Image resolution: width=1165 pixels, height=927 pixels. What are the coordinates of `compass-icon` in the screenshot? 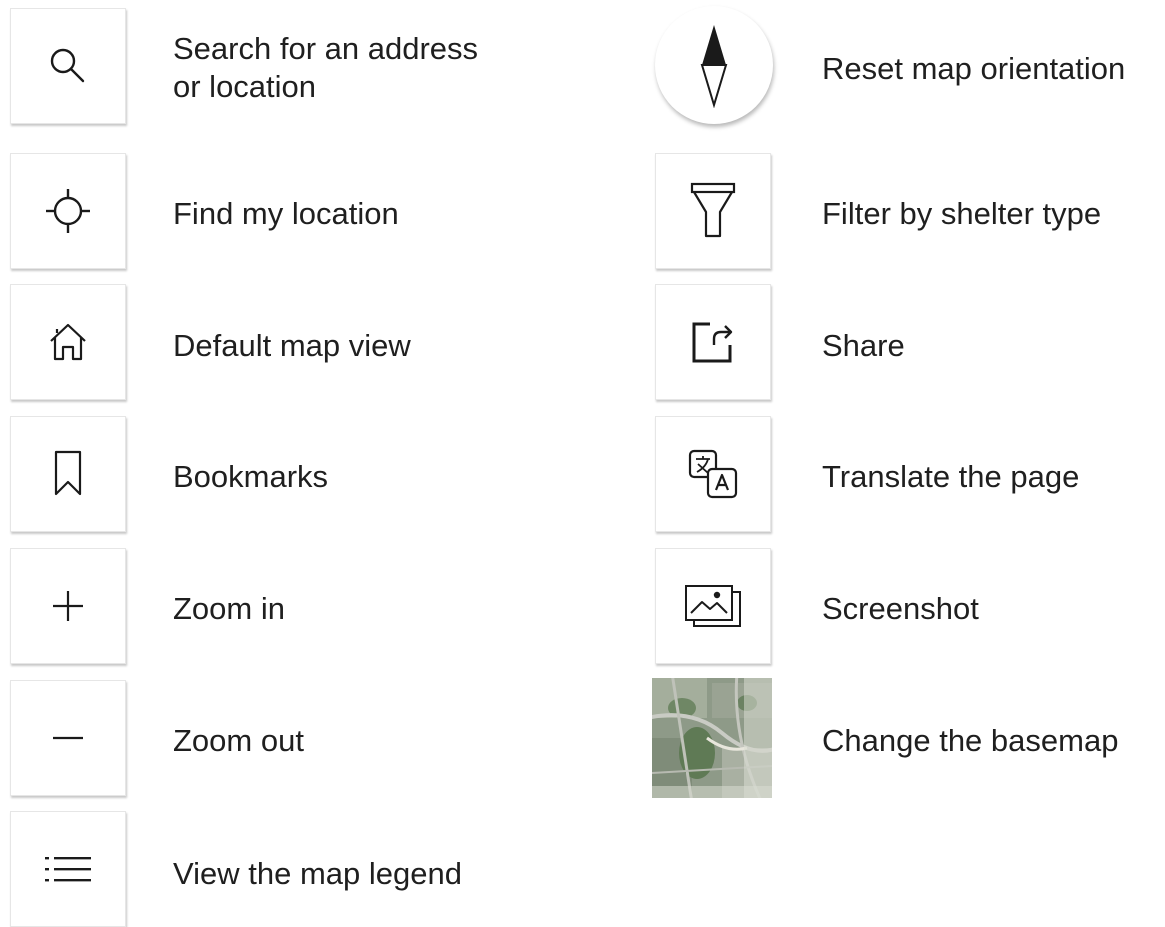 It's located at (714, 66).